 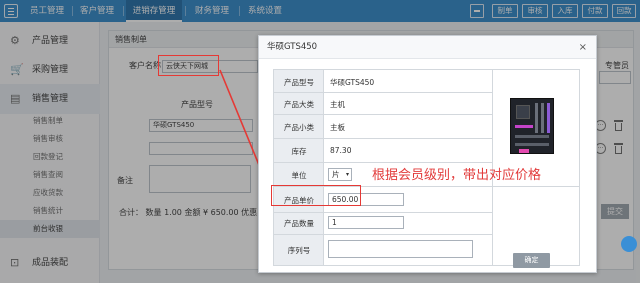 What do you see at coordinates (299, 127) in the screenshot?
I see `field-label-subcategory: 产品小类` at bounding box center [299, 127].